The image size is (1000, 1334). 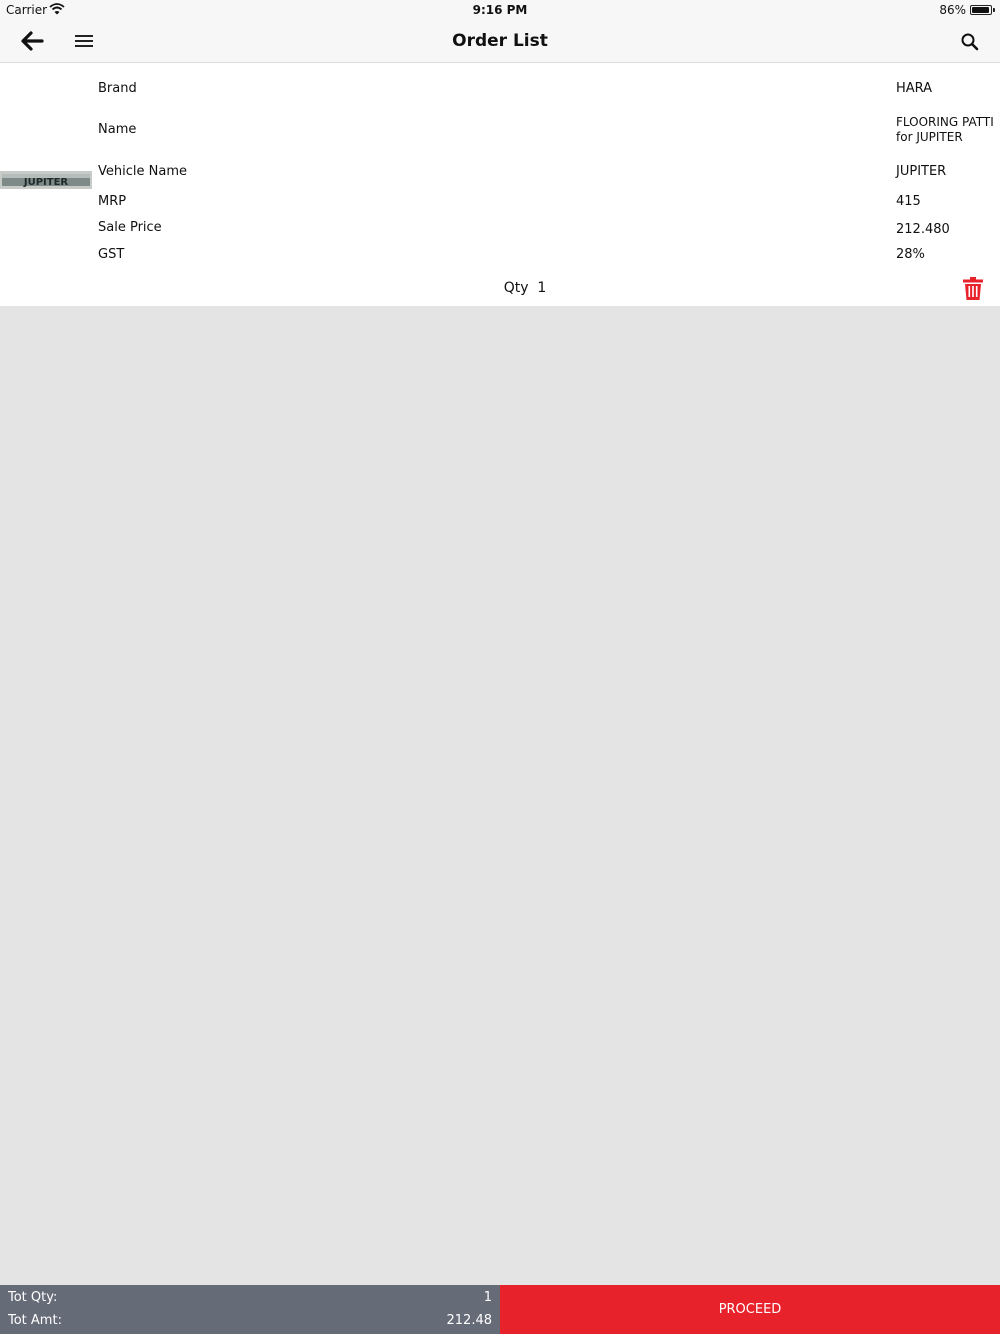 What do you see at coordinates (921, 171) in the screenshot?
I see `vehicle-name-value: JUPITER` at bounding box center [921, 171].